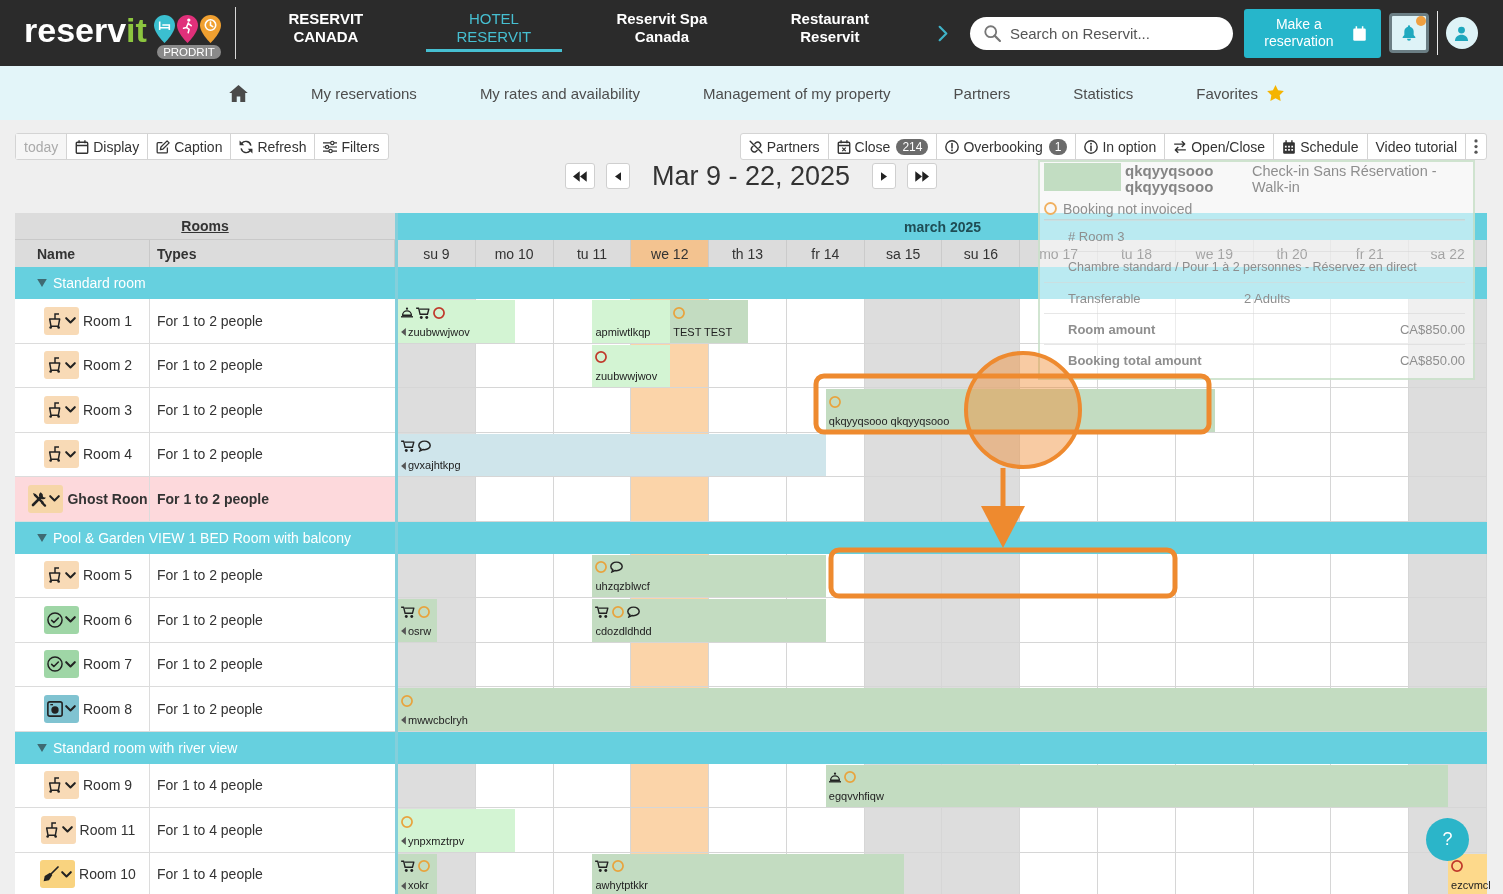  What do you see at coordinates (107, 708) in the screenshot?
I see `room-name: Room 8` at bounding box center [107, 708].